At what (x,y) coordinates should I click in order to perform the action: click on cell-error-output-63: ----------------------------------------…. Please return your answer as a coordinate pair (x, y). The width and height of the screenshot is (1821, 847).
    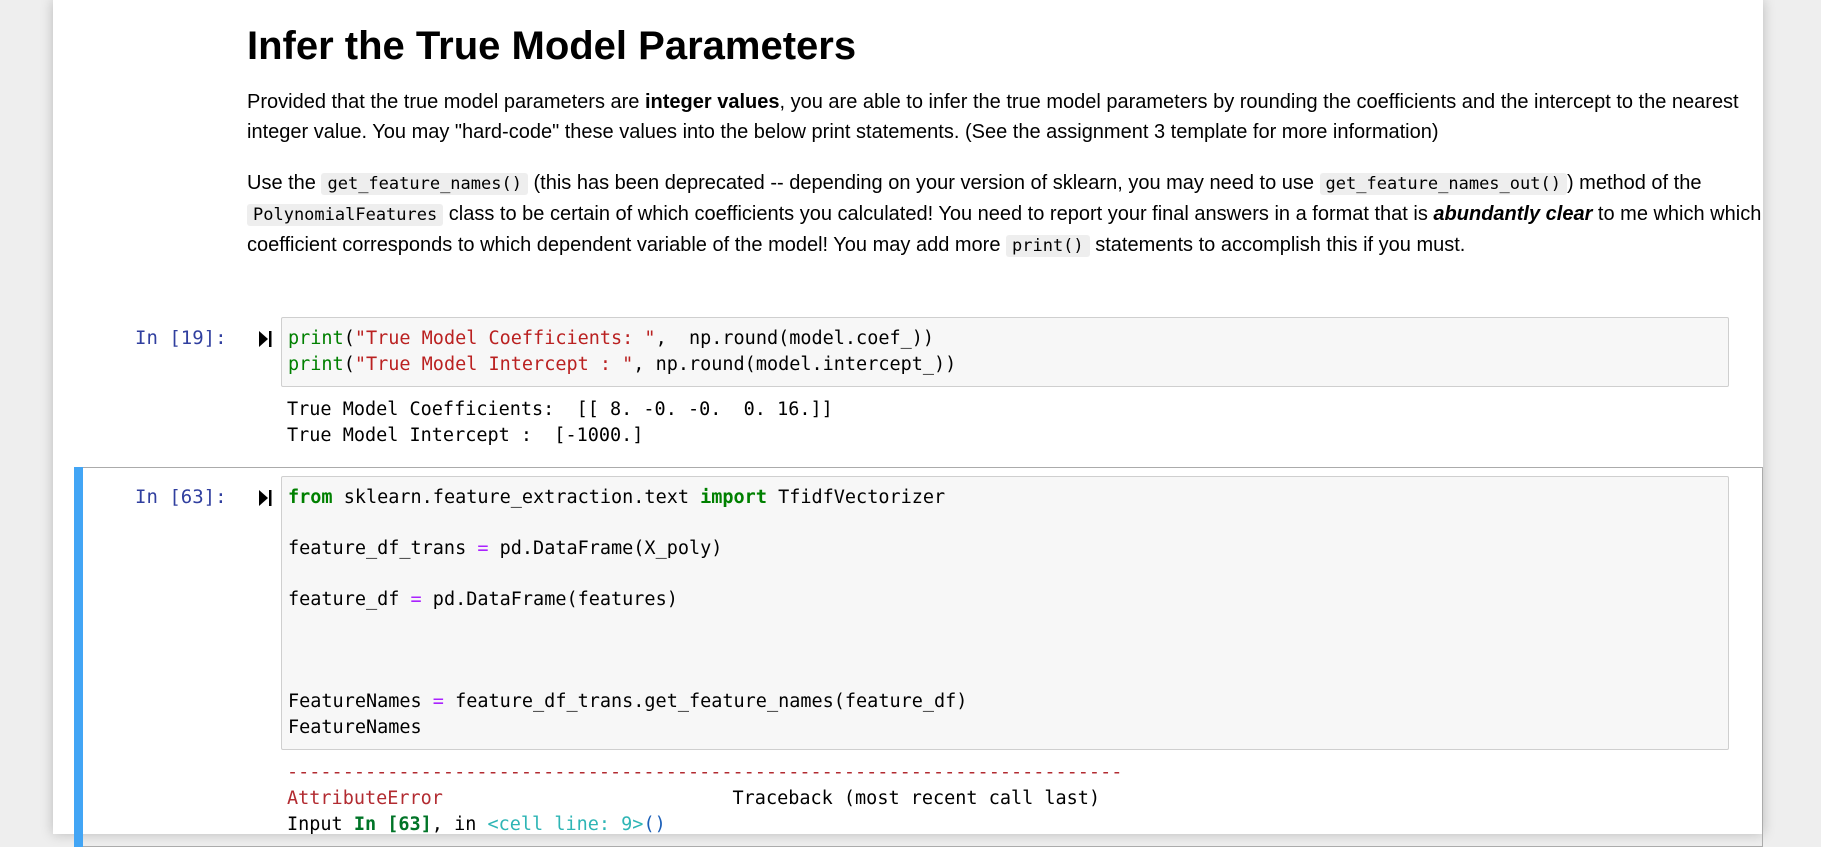
    Looking at the image, I should click on (704, 799).